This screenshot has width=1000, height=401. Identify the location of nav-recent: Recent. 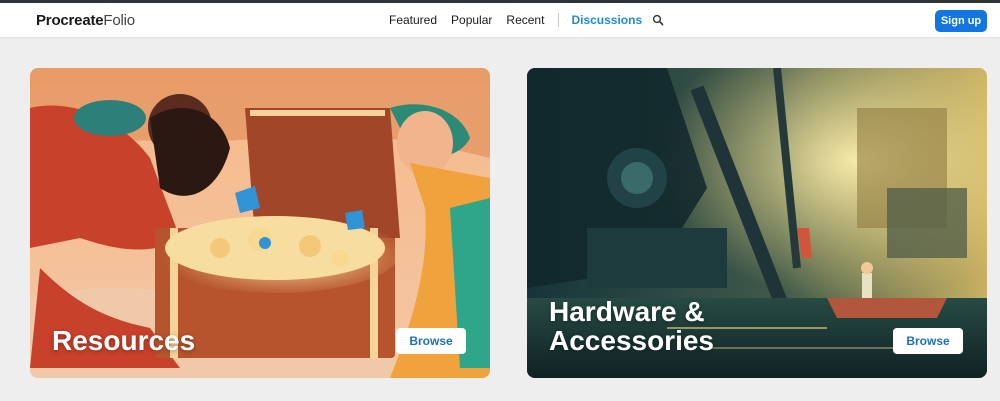
(525, 20).